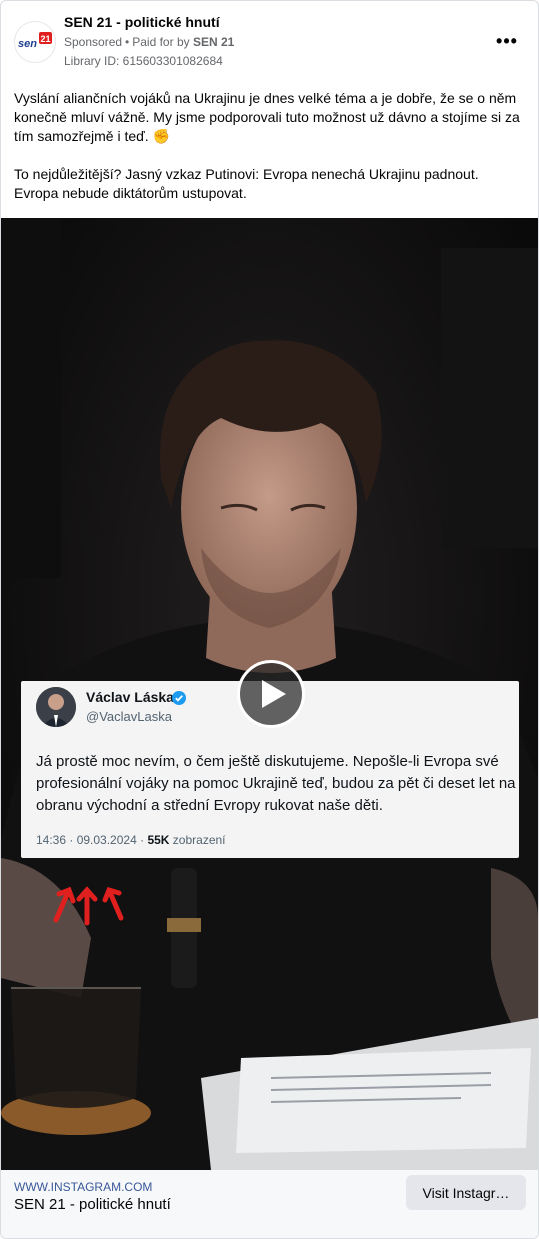 This screenshot has width=539, height=1239. I want to click on play-button, so click(271, 694).